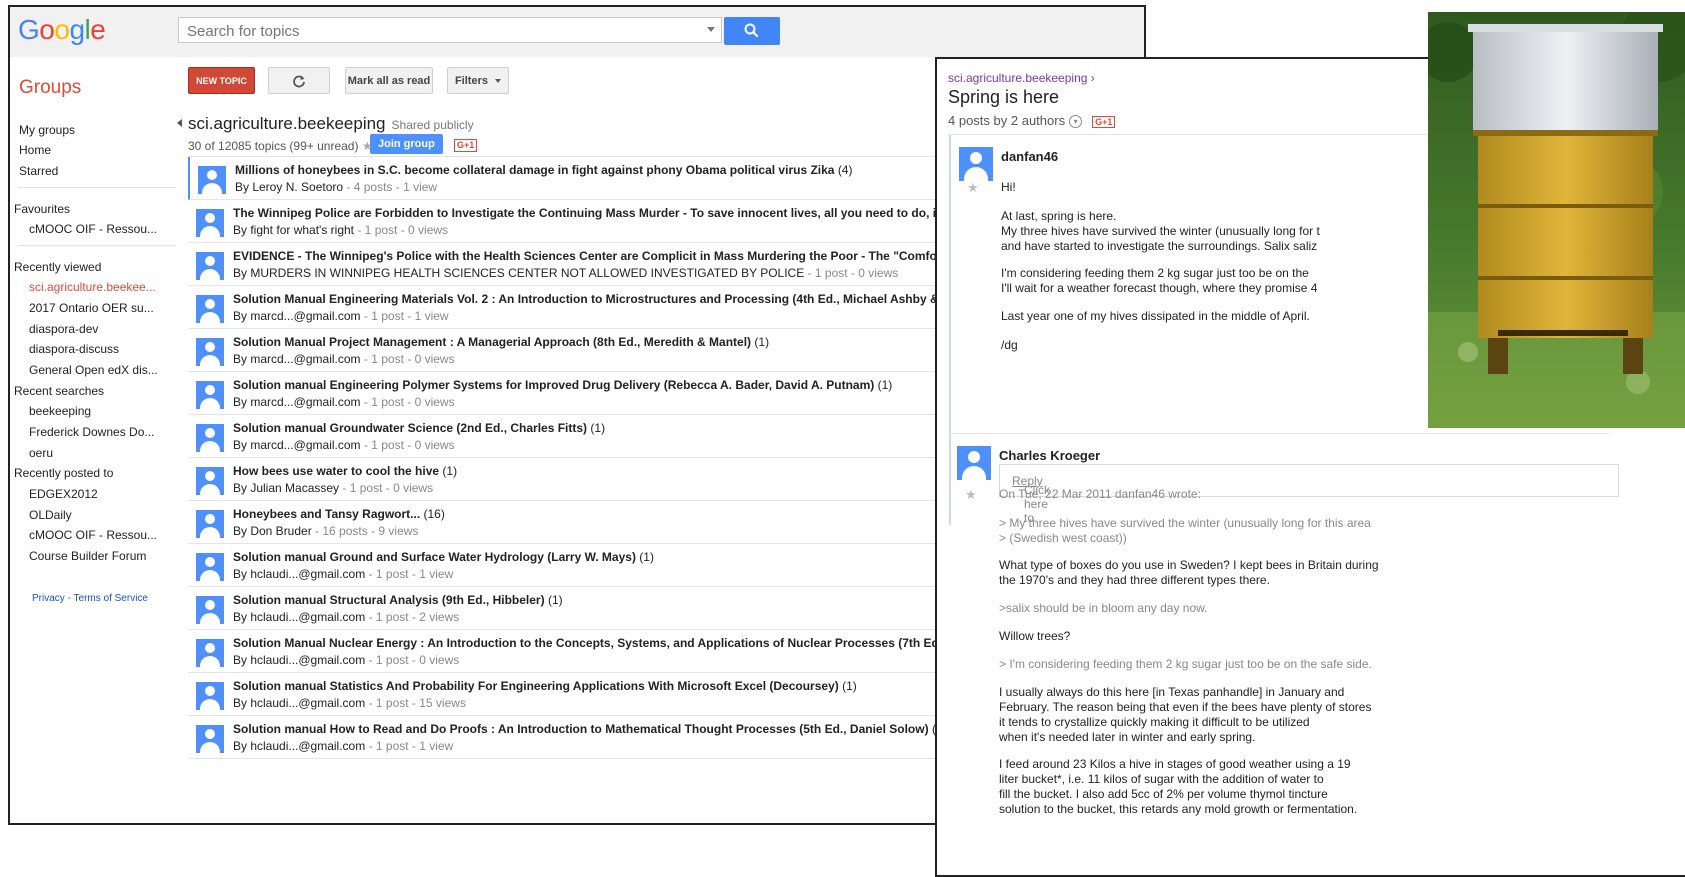 This screenshot has height=877, width=1685. I want to click on topic-title-text: How bees use water to cool the hive, so click(336, 471).